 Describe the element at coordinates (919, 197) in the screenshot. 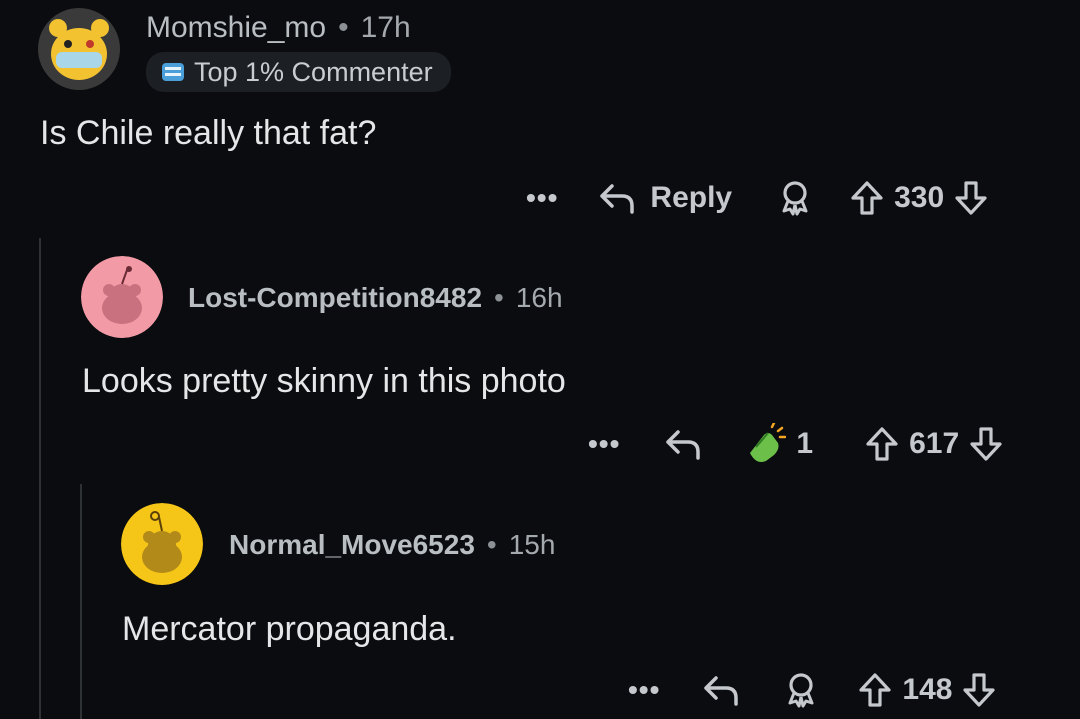

I see `vote-score: 330` at that location.